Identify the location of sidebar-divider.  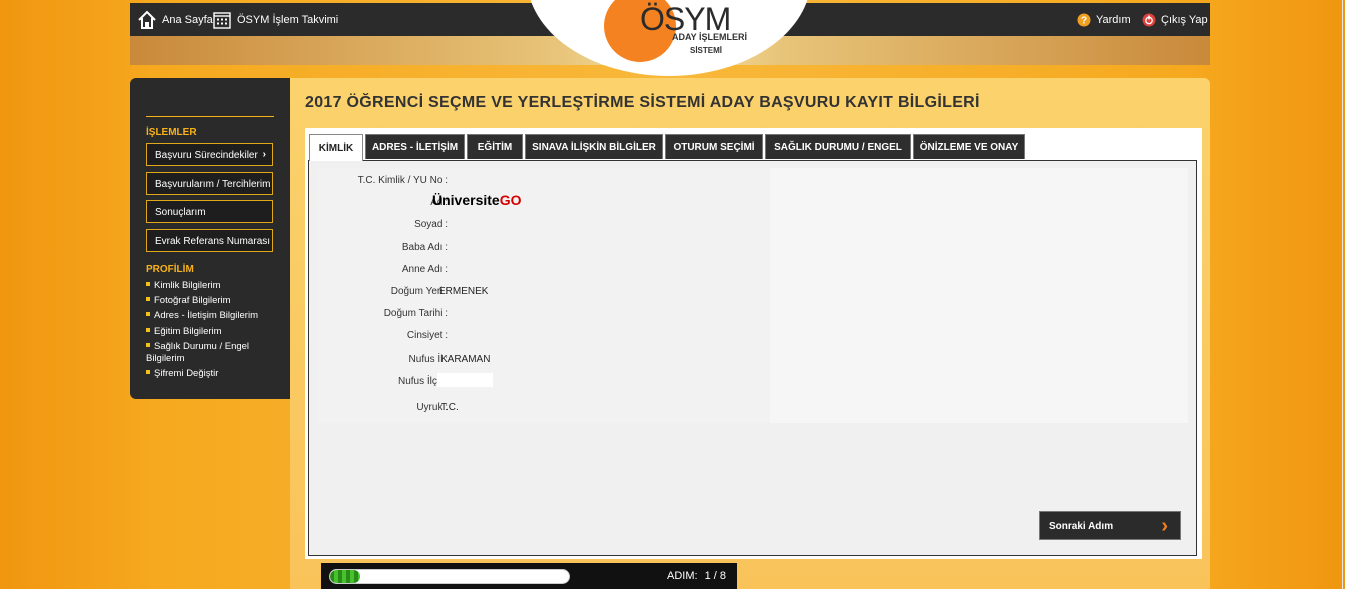
(210, 116).